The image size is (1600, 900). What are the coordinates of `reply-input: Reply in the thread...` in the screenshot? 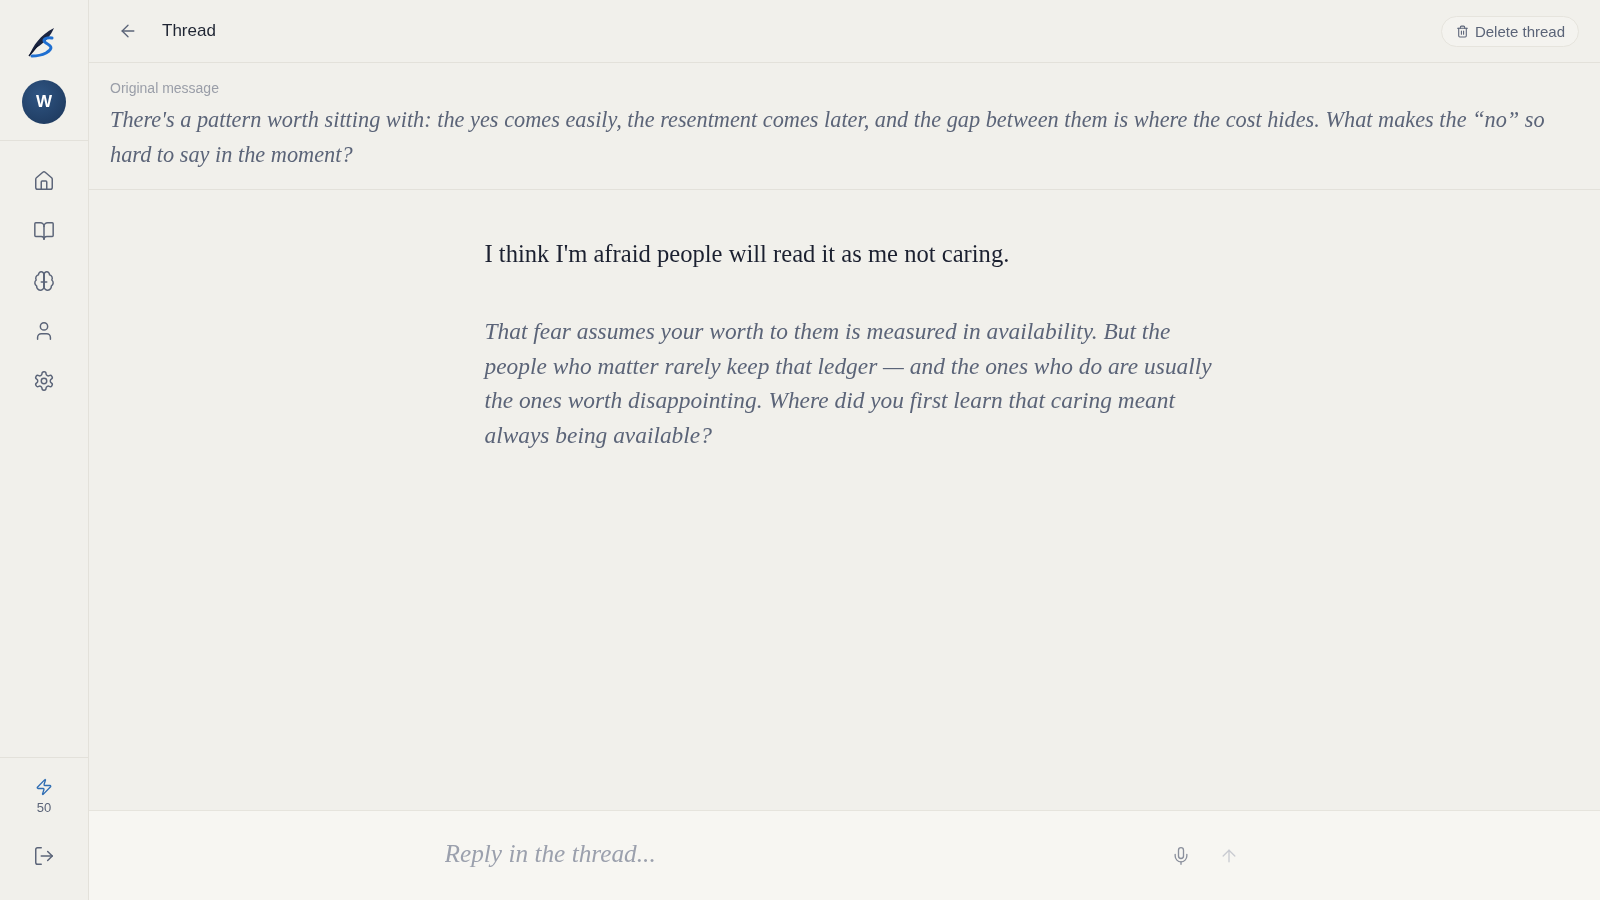 It's located at (794, 853).